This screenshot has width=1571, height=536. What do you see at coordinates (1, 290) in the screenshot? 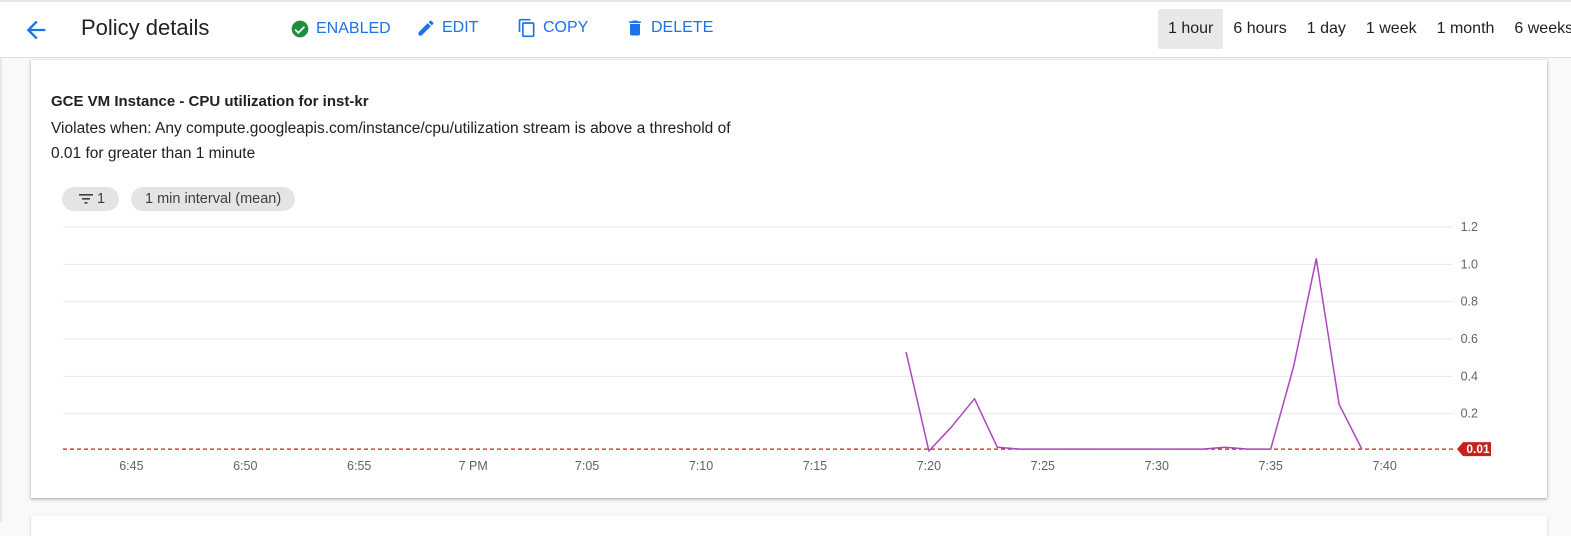
I see `left-edge` at bounding box center [1, 290].